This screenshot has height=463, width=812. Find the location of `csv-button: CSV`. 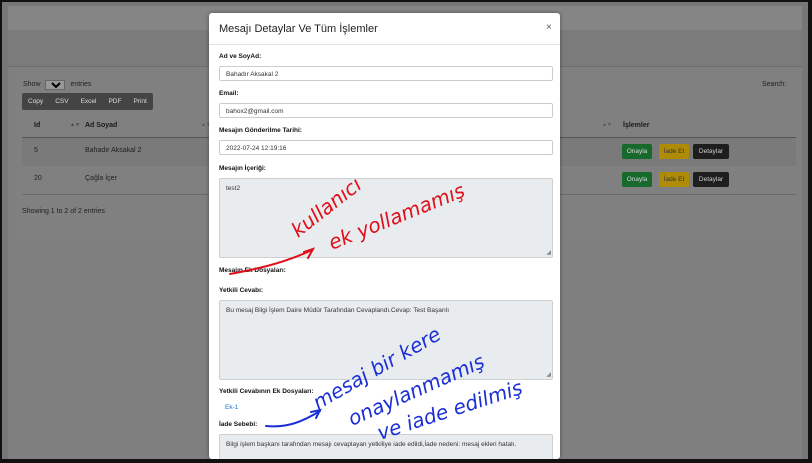

csv-button: CSV is located at coordinates (61, 101).